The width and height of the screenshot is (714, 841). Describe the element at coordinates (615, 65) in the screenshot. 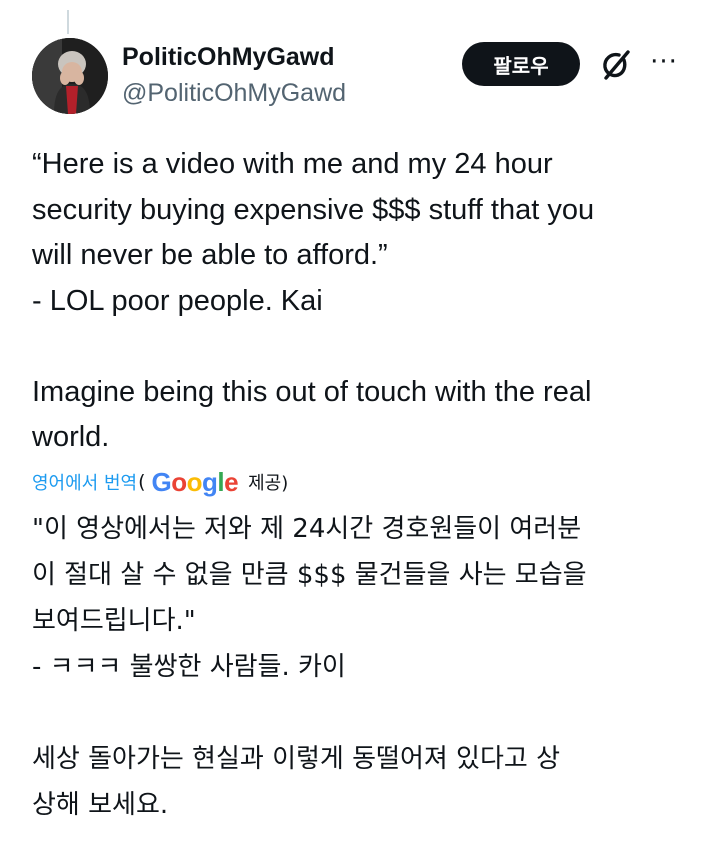

I see `grok-slash-icon` at that location.